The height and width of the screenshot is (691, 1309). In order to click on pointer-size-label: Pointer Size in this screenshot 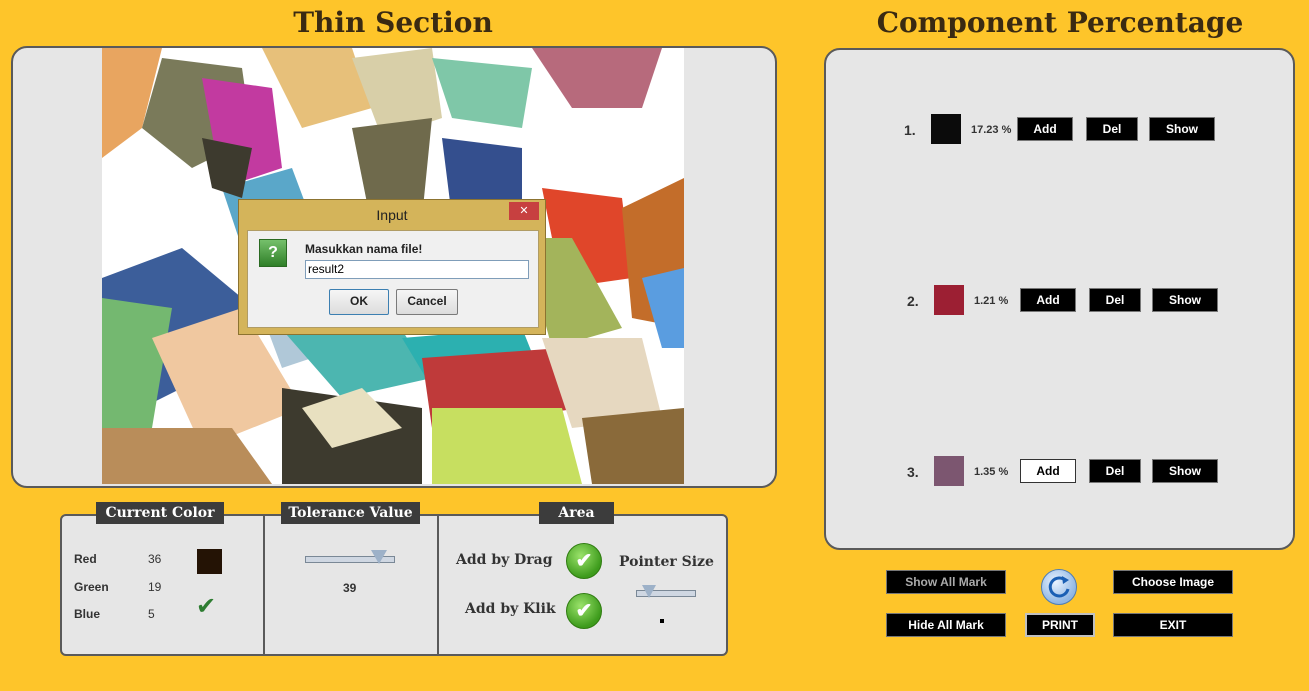, I will do `click(666, 562)`.